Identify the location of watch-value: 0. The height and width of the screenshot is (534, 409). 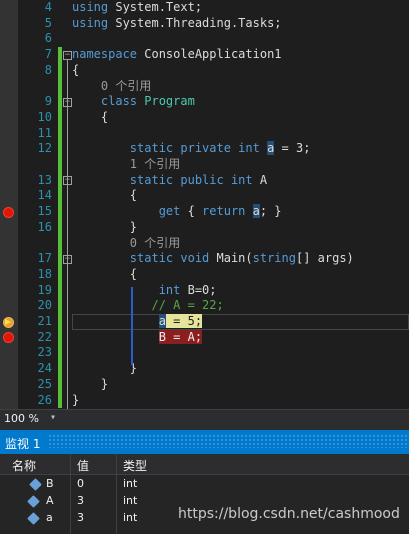
(80, 483).